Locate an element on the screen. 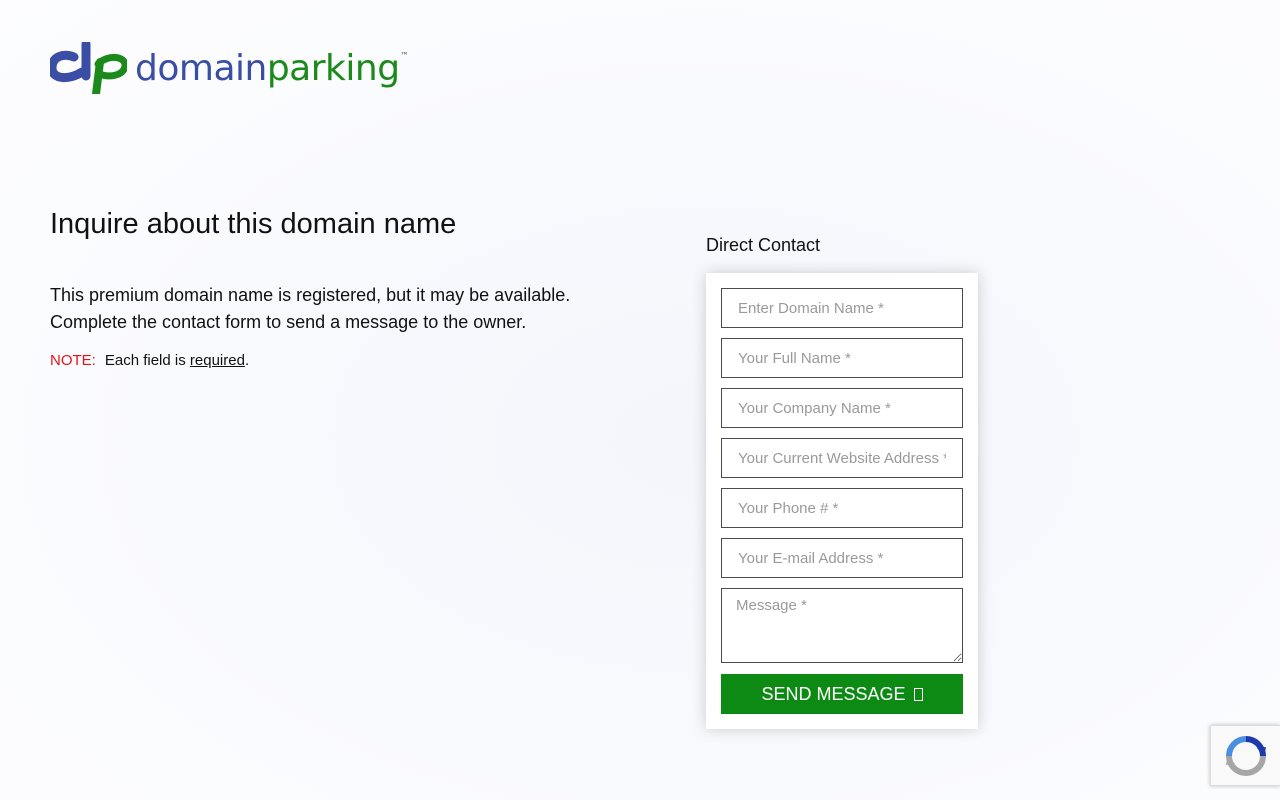 This screenshot has height=800, width=1280. email-input is located at coordinates (842, 558).